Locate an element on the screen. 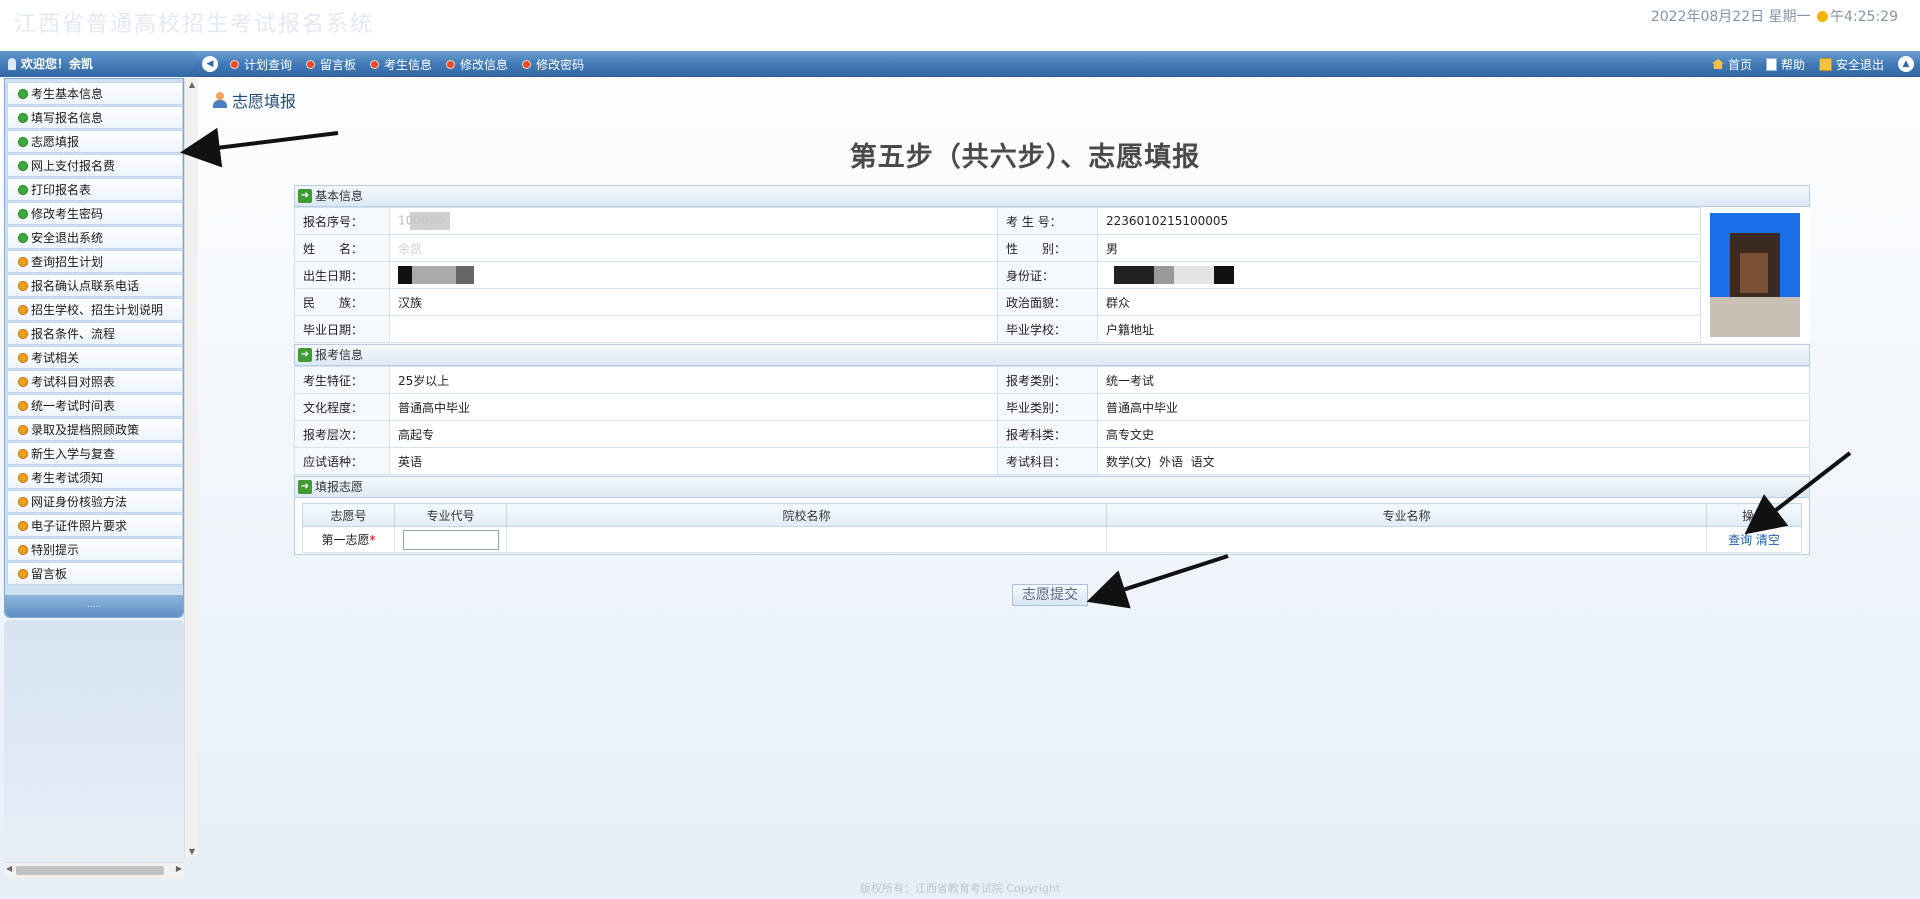  label-cell: 考试科目： is located at coordinates (1047, 461).